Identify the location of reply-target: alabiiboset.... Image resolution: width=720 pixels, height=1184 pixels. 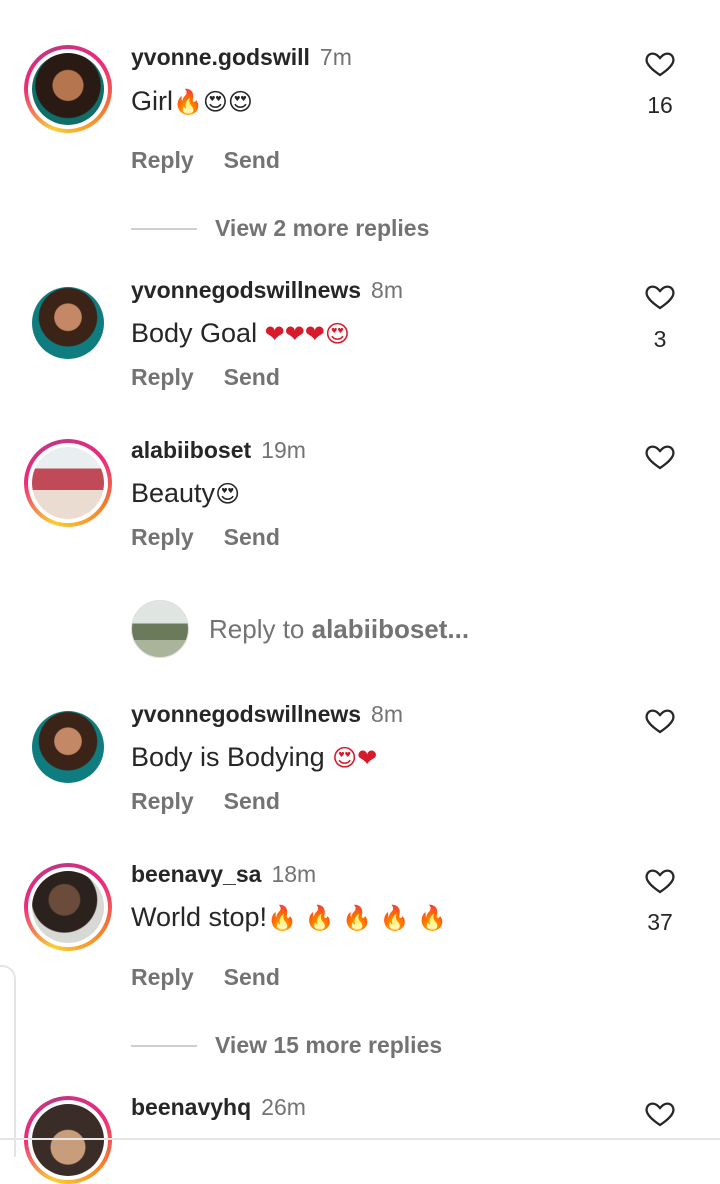
(390, 628).